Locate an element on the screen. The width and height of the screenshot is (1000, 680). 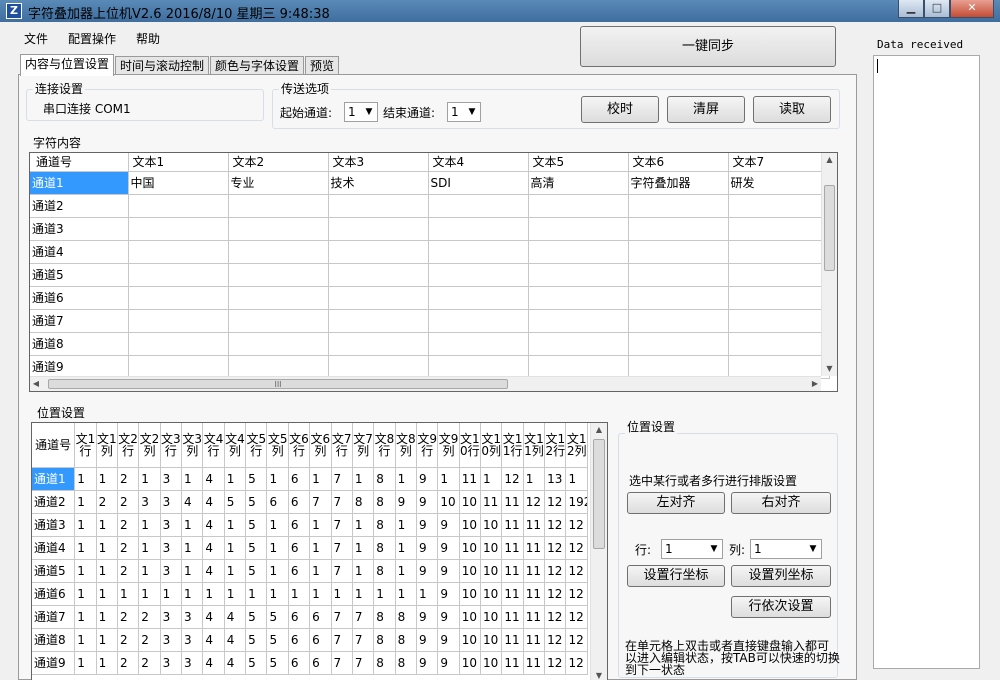
channel-row-header: 通道6 is located at coordinates (79, 298).